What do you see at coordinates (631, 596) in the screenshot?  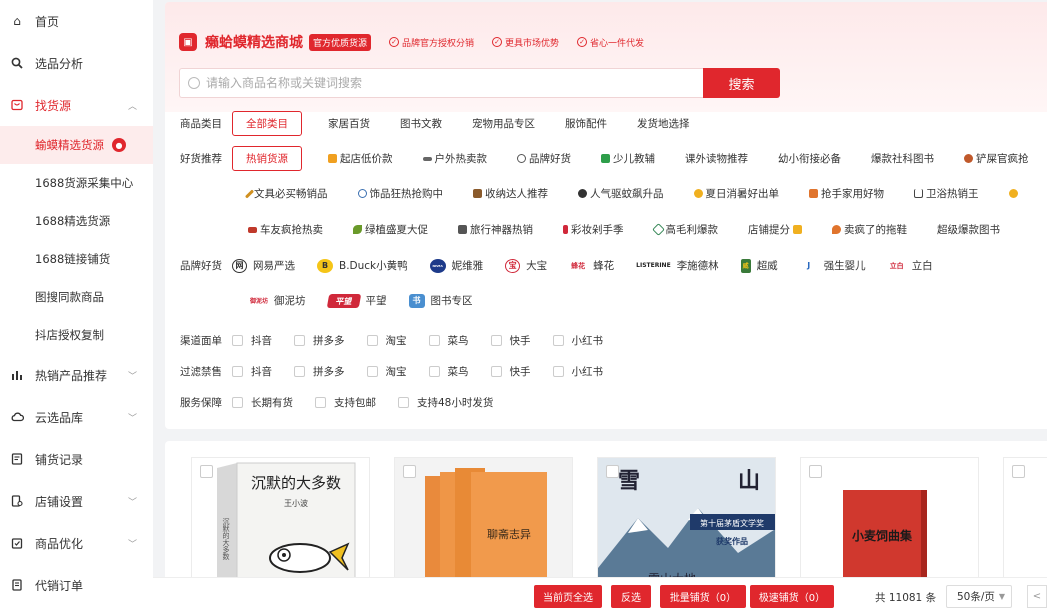 I see `invert-selection-button: 反选` at bounding box center [631, 596].